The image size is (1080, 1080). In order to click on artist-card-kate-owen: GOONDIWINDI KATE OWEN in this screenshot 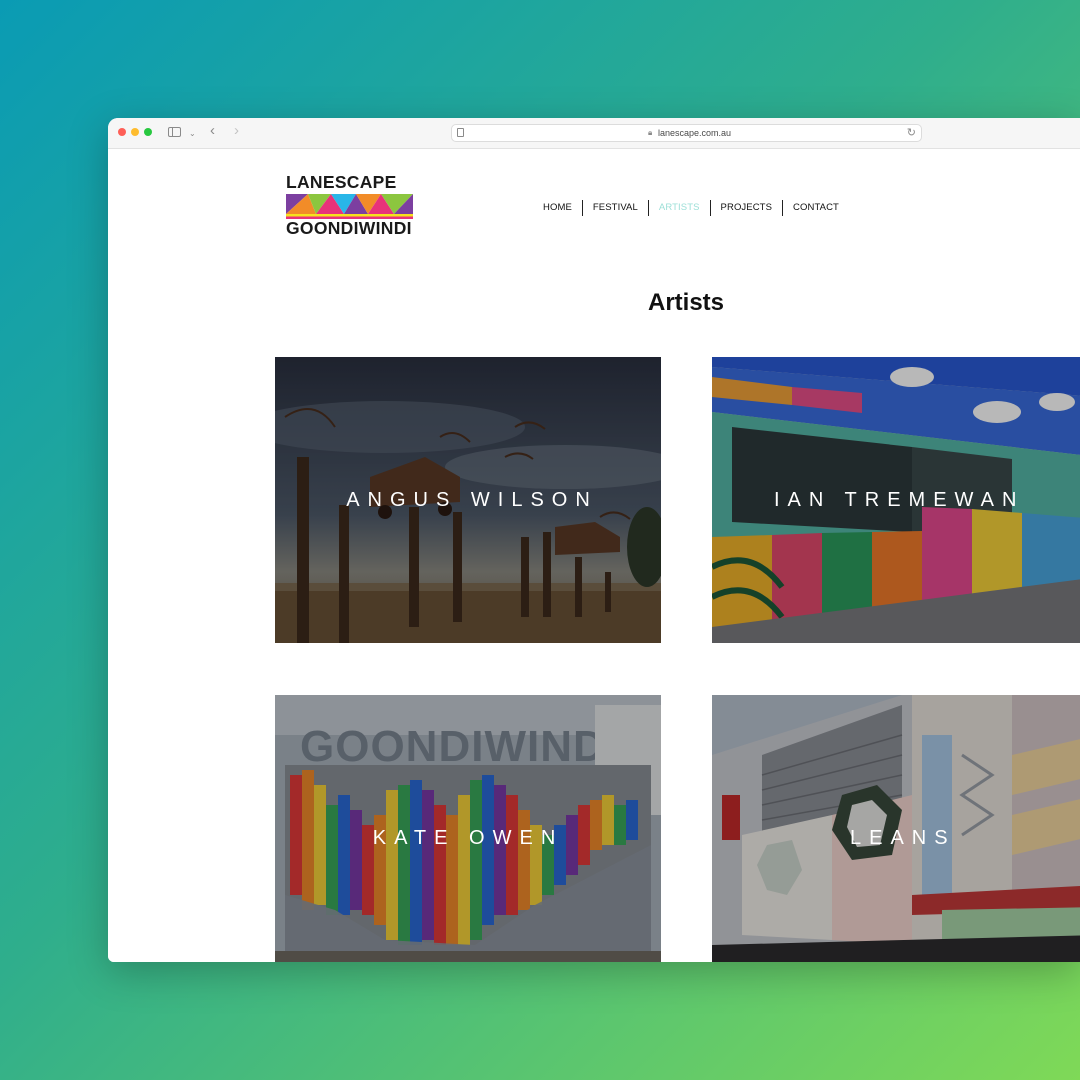, I will do `click(468, 828)`.